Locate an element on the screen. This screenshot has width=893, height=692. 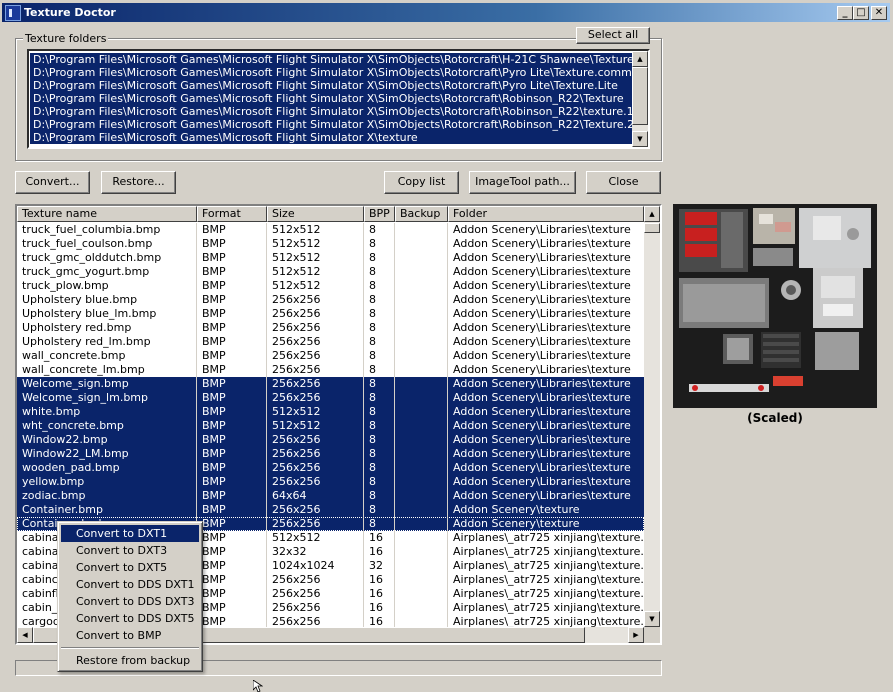
menu-item-convert-dxt5: Convert to DXT5 is located at coordinates (130, 567).